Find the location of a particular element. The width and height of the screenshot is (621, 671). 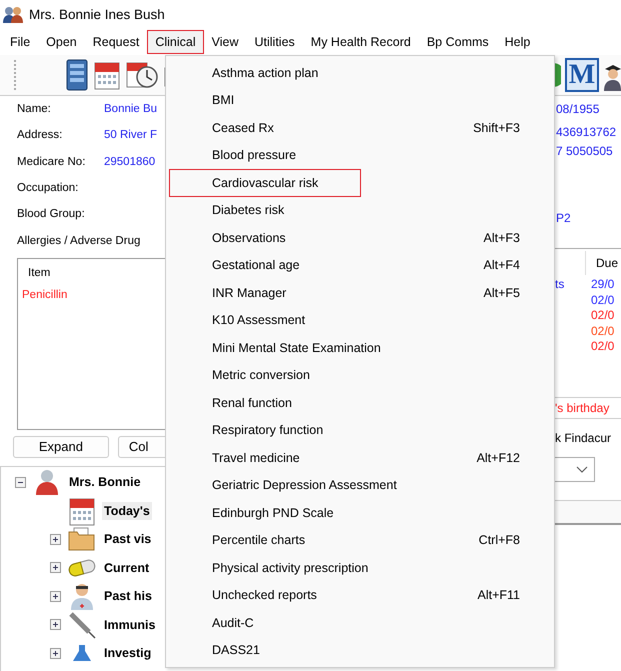

menu-item: Geriatric Depression Assessment is located at coordinates (360, 485).